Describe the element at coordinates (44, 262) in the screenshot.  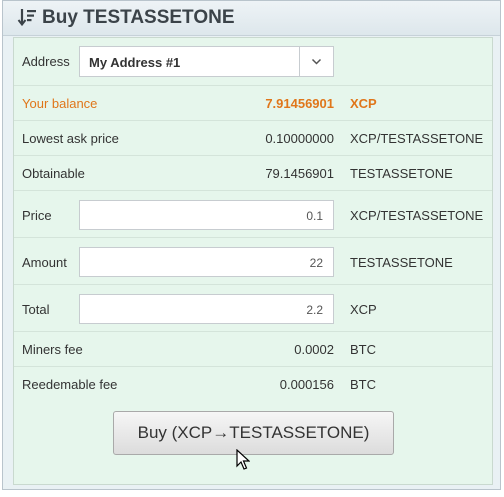
I see `amount-label: Amount` at that location.